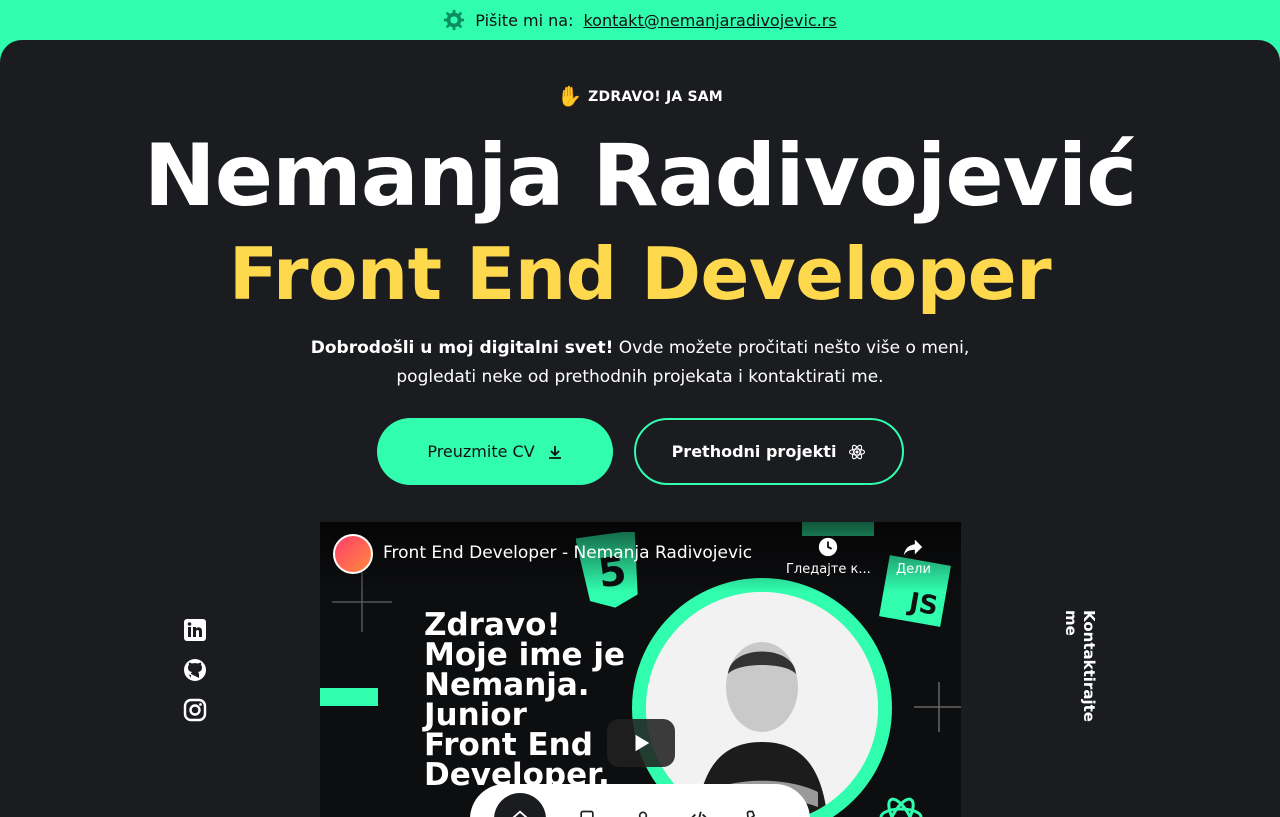 This screenshot has height=817, width=1280. What do you see at coordinates (640, 274) in the screenshot?
I see `hero-role: Front End Developer` at bounding box center [640, 274].